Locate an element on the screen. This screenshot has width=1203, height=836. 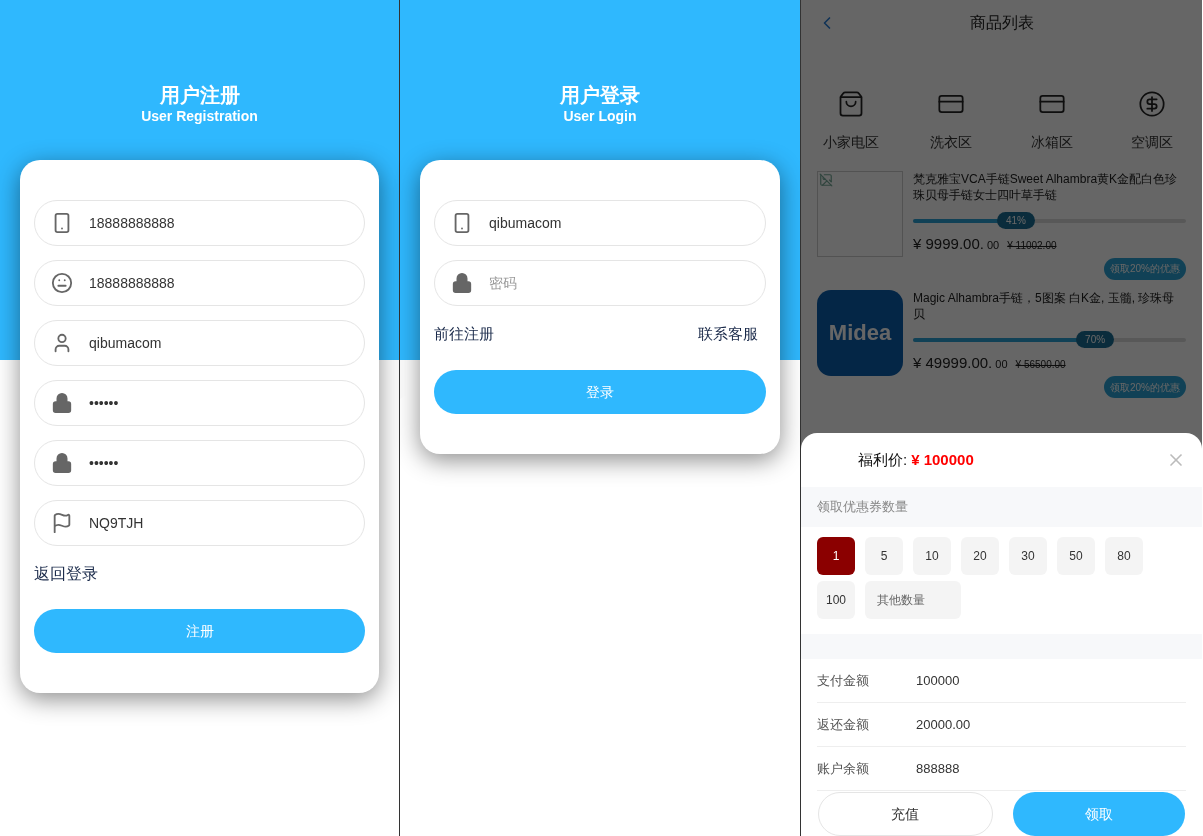
original-price: ¥ 56500.00 is located at coordinates (1040, 364).